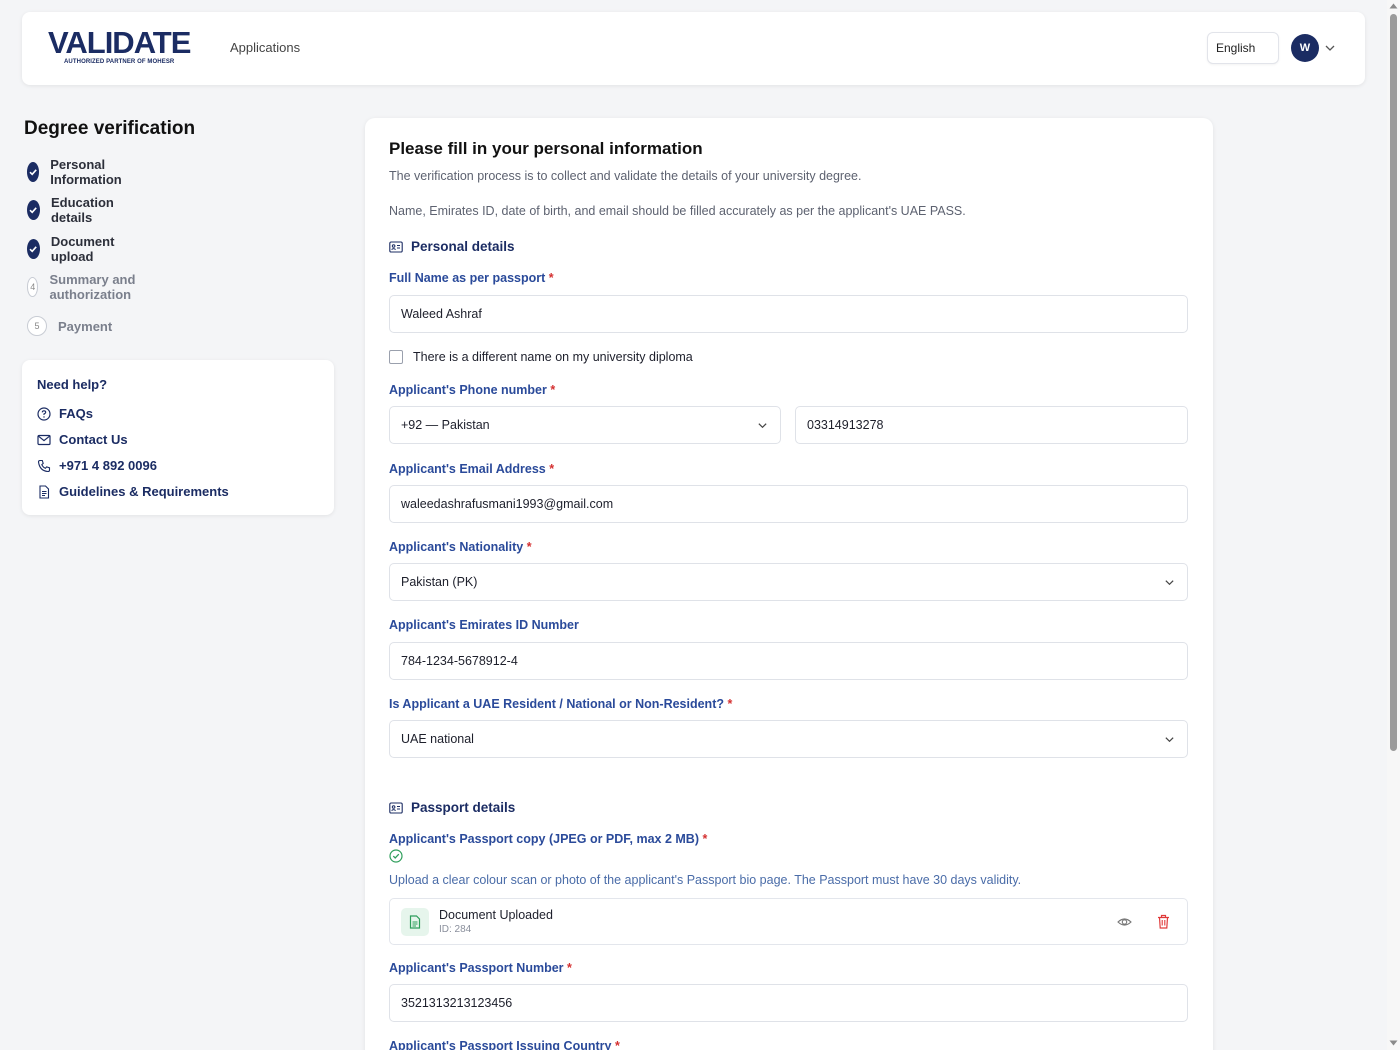  I want to click on label-text: Applicant's Phone number, so click(468, 390).